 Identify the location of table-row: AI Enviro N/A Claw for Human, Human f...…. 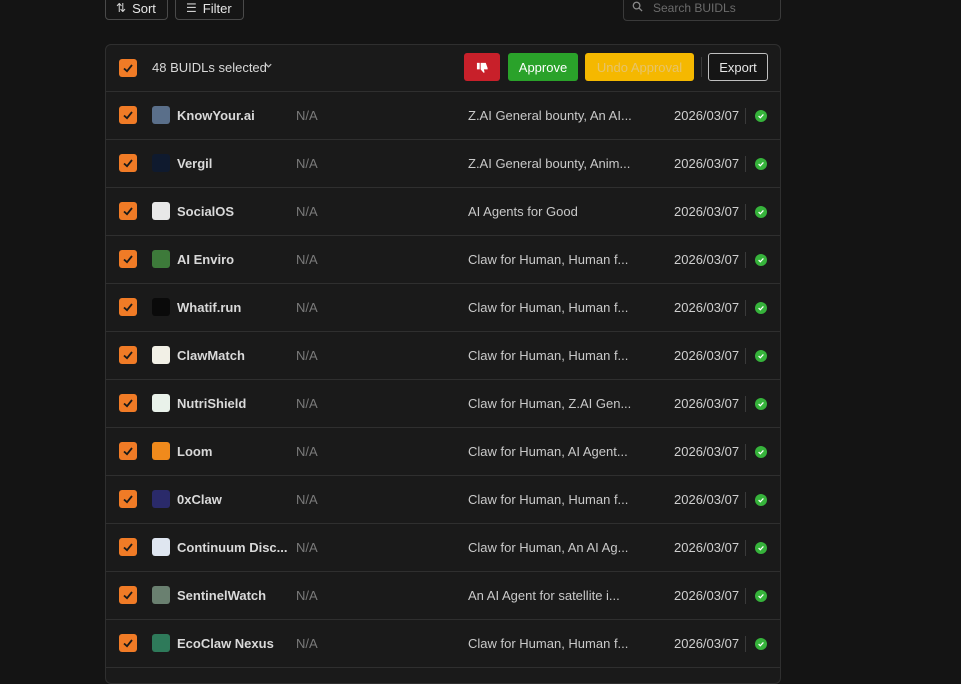
(443, 260).